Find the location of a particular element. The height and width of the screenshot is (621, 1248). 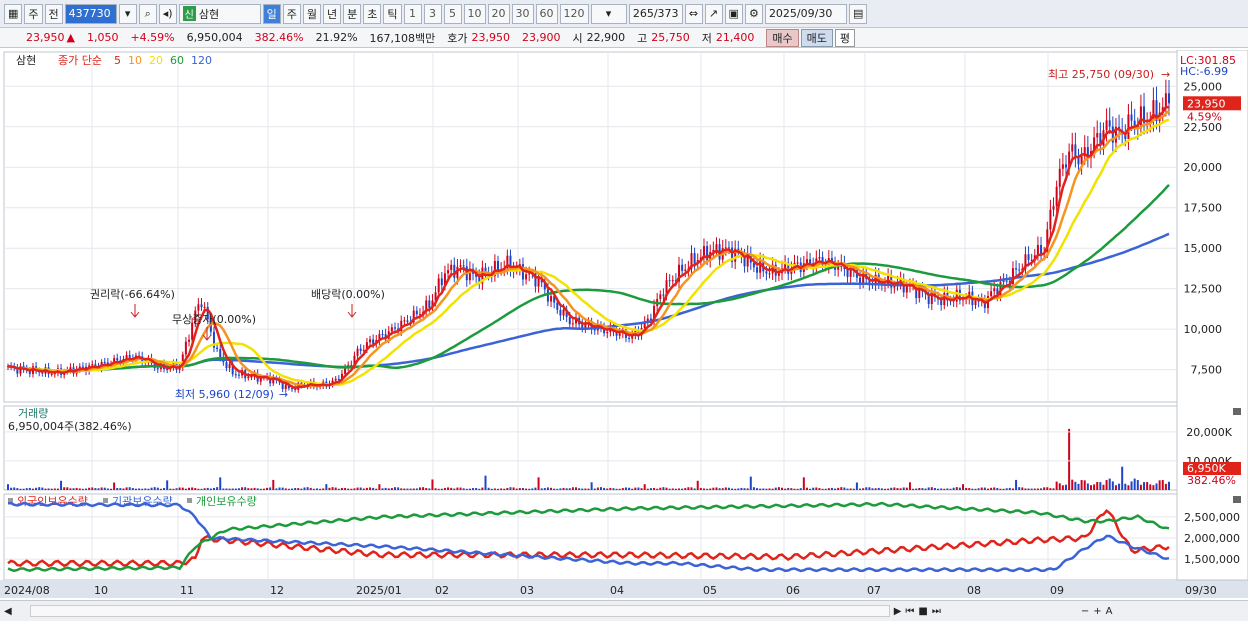

zoom-out-button: − is located at coordinates (1085, 611).